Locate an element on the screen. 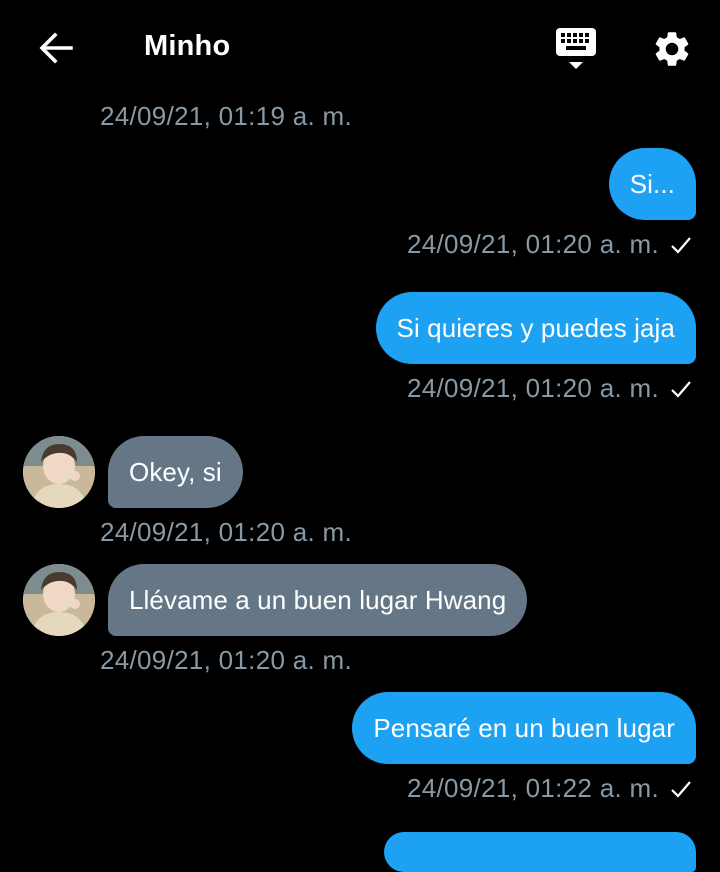 This screenshot has width=720, height=872. arrow-left-icon is located at coordinates (56, 48).